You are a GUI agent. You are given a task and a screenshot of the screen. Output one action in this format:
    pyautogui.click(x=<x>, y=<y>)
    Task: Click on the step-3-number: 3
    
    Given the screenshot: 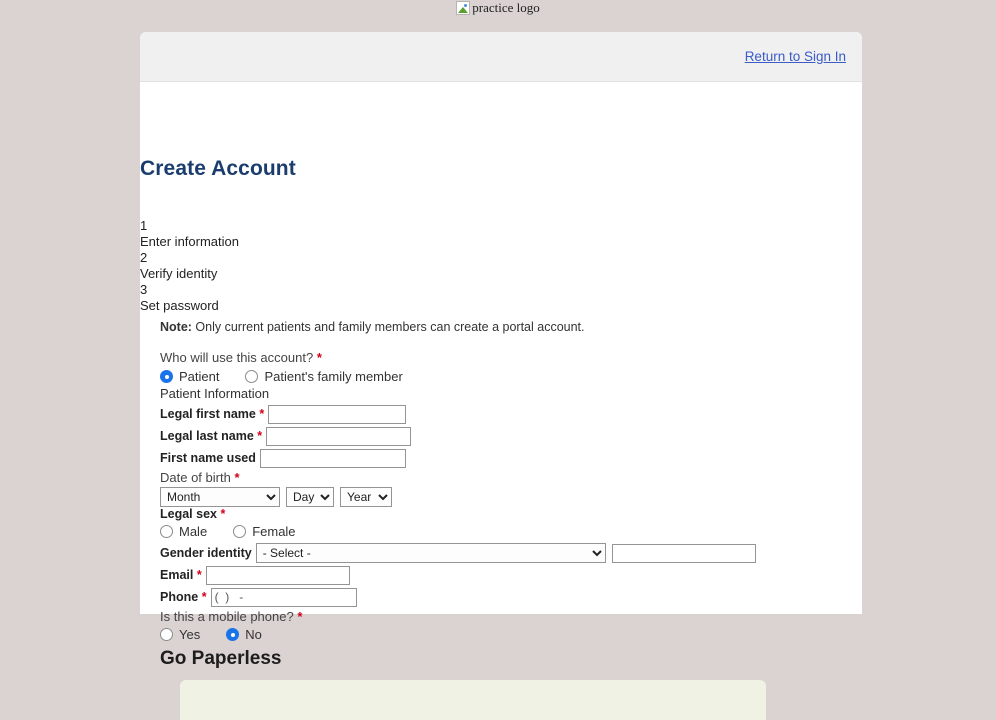 What is the action you would take?
    pyautogui.click(x=144, y=289)
    